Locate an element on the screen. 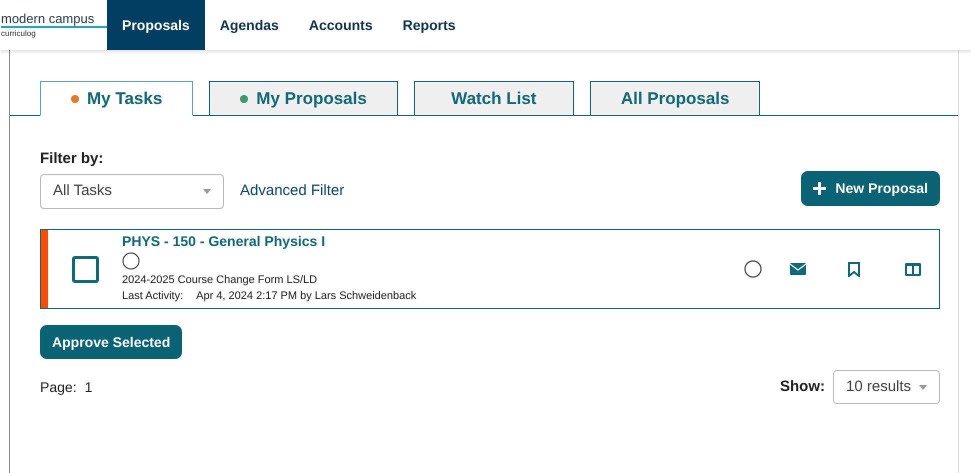 The height and width of the screenshot is (473, 971). show-label: Show: is located at coordinates (802, 386).